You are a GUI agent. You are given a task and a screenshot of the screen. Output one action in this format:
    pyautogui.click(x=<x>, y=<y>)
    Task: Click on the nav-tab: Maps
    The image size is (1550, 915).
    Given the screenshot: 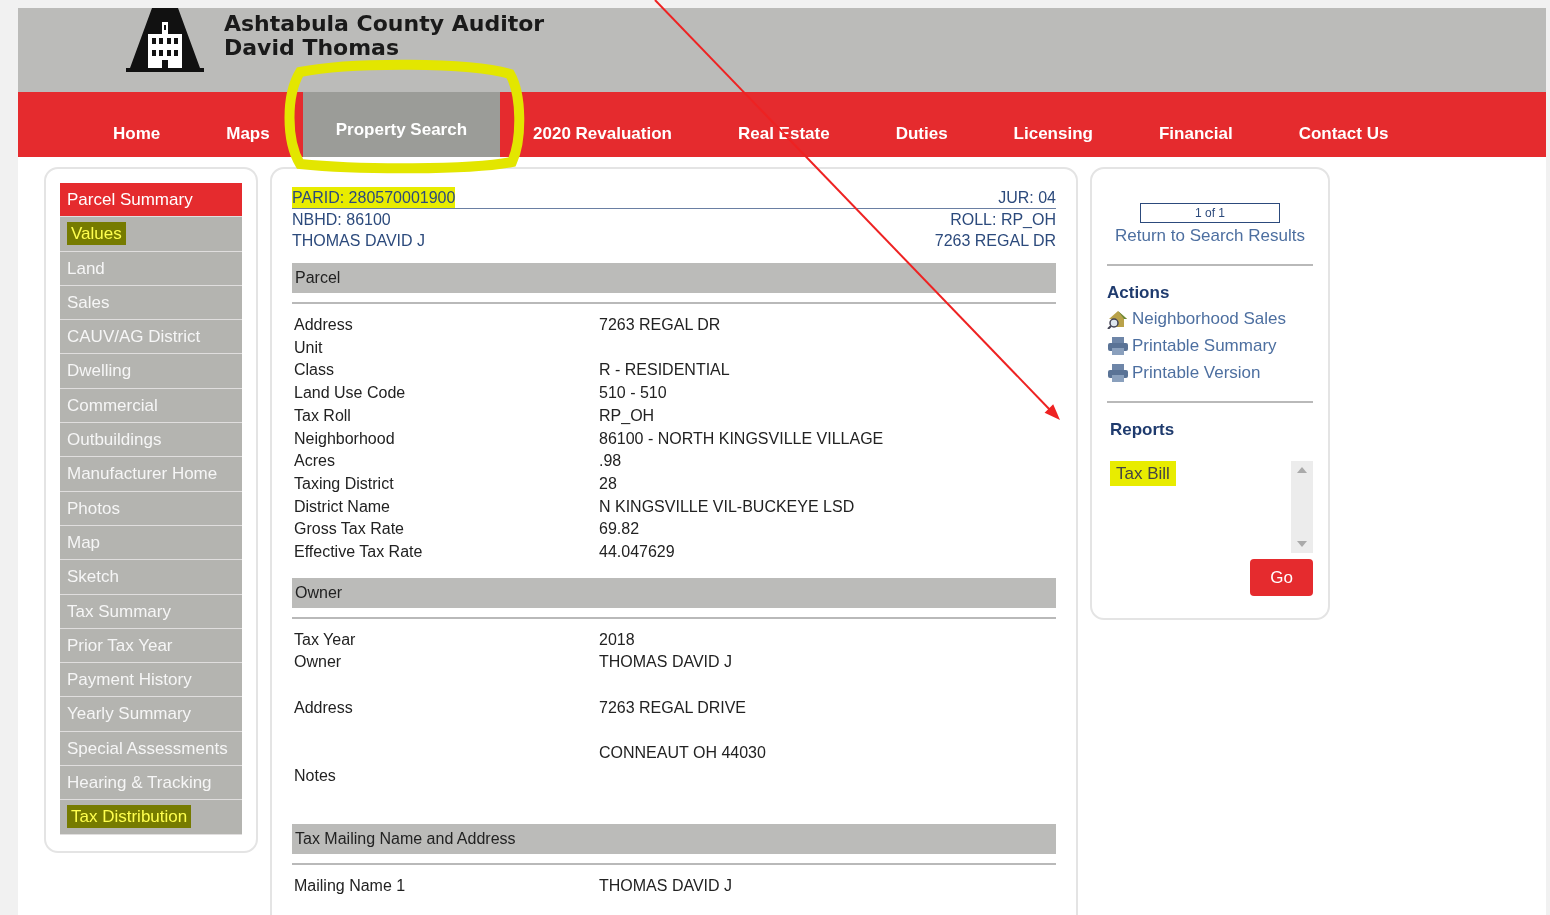 What is the action you would take?
    pyautogui.click(x=248, y=124)
    